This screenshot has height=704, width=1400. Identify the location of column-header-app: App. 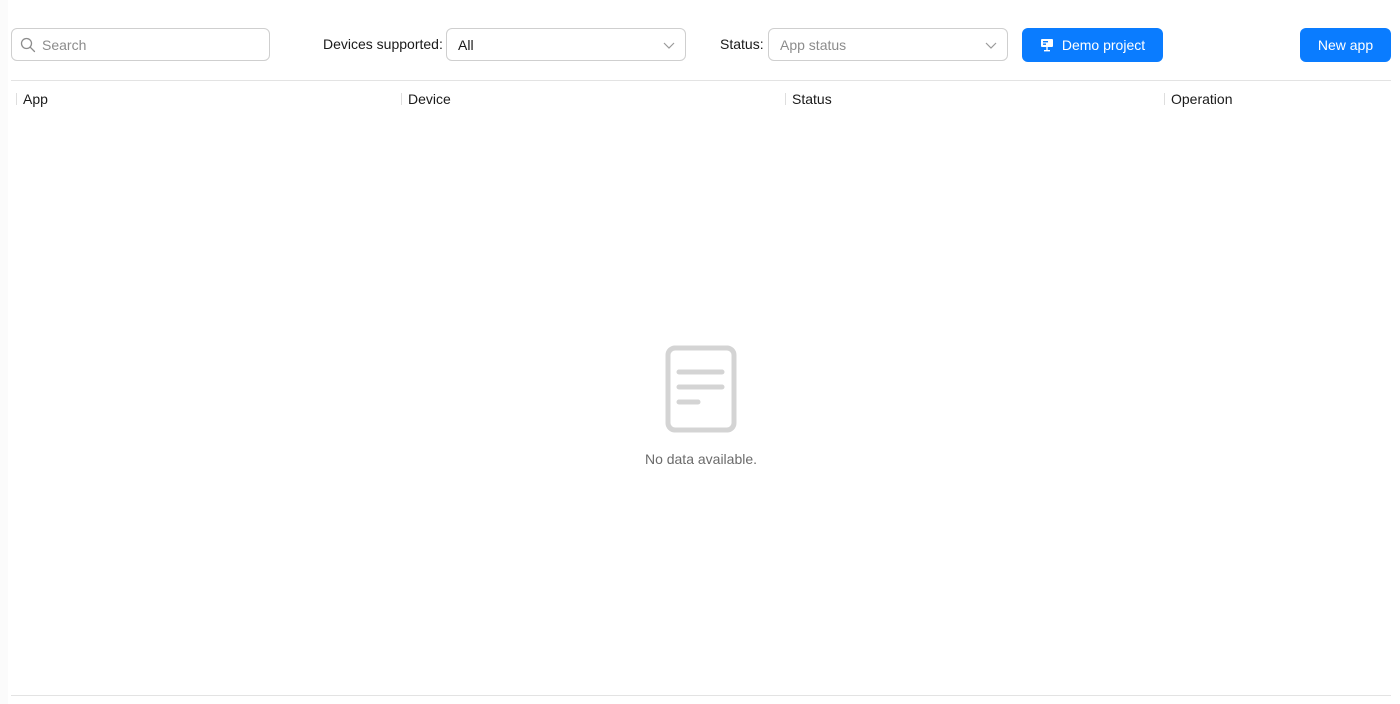
(32, 99).